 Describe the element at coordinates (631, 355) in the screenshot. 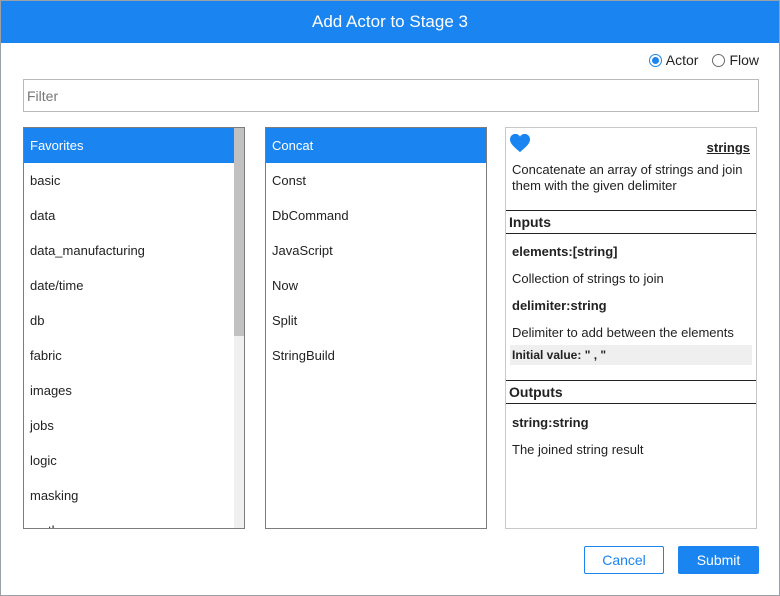

I see `initial-value-row: Initial value: " , "` at that location.